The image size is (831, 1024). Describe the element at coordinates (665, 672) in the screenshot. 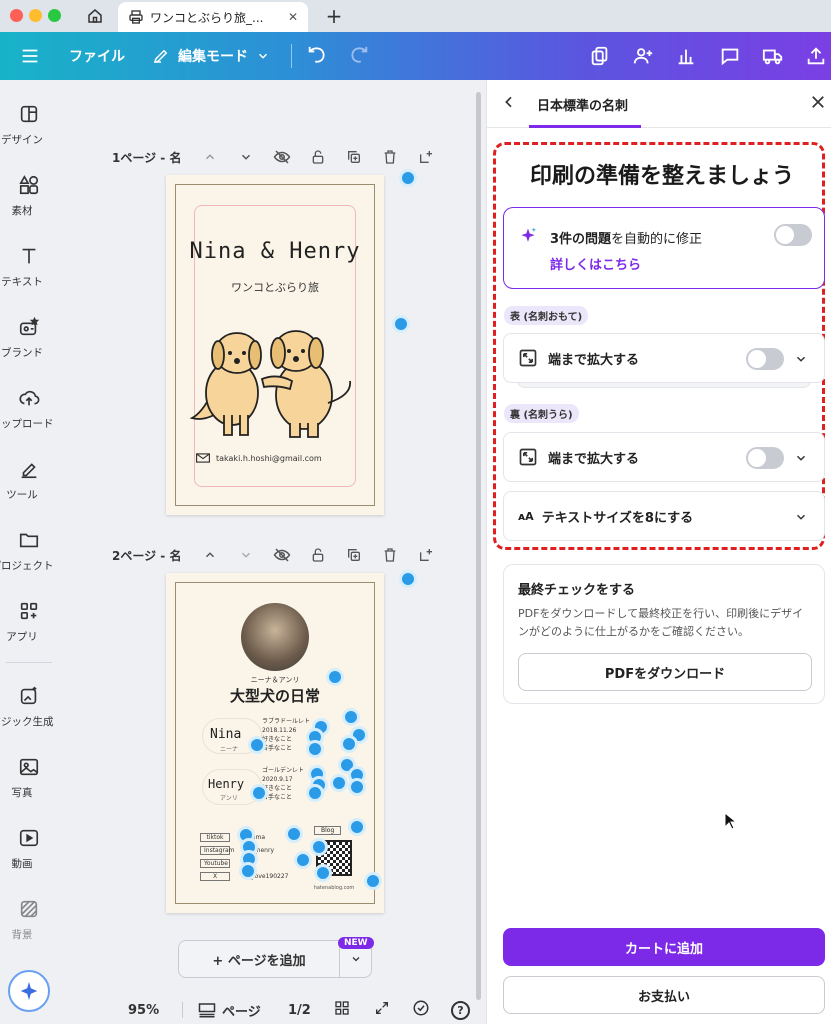

I see `pdf-download-button: PDFをダウンロード` at that location.